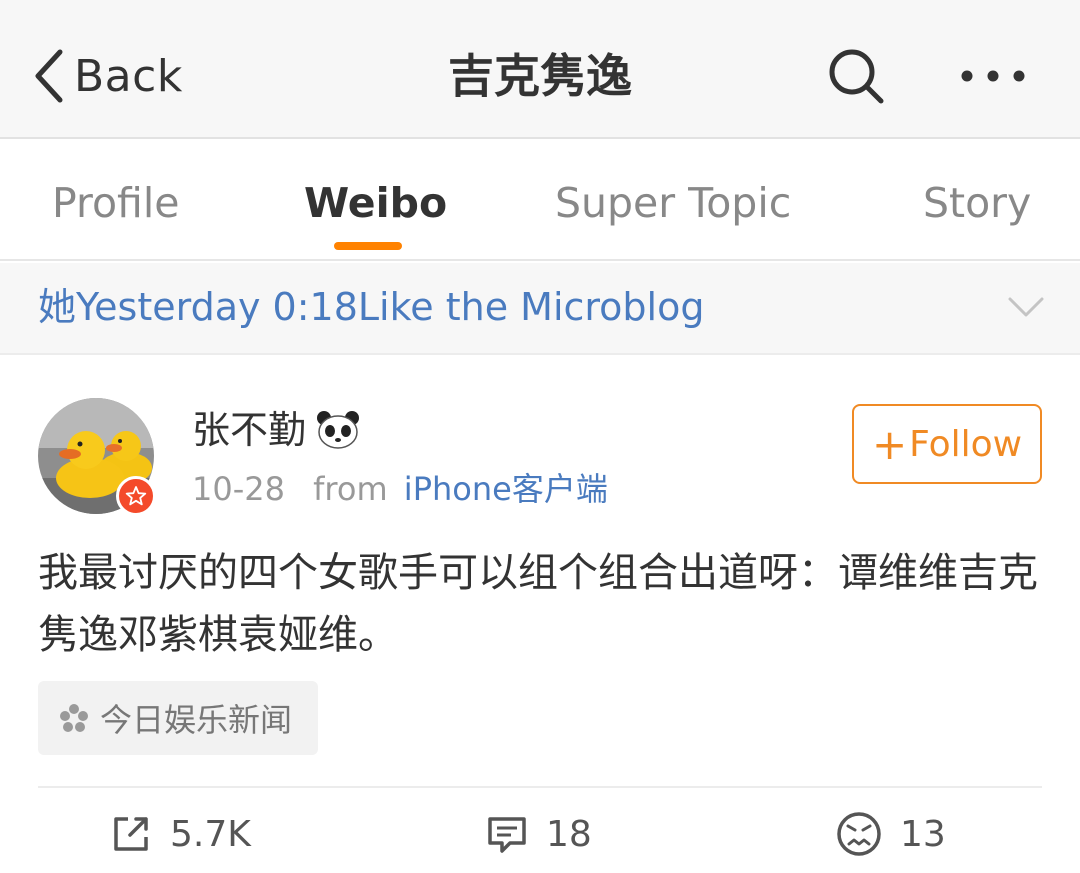 The width and height of the screenshot is (1080, 873). What do you see at coordinates (210, 834) in the screenshot?
I see `repost-count: 5.7K` at bounding box center [210, 834].